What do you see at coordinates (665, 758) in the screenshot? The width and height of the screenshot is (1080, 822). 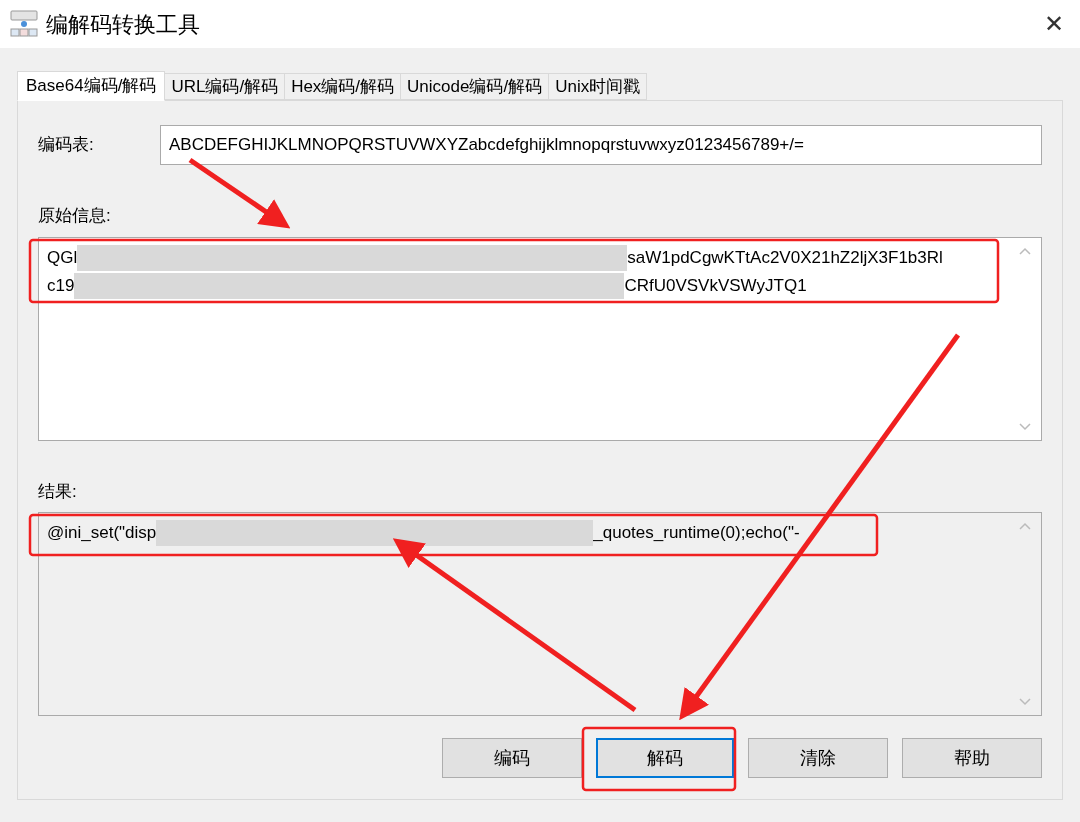 I see `action-button: 解码` at bounding box center [665, 758].